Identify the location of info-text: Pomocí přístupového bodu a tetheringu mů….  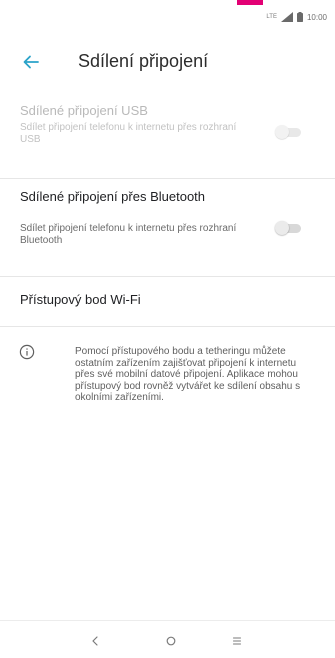
(188, 374).